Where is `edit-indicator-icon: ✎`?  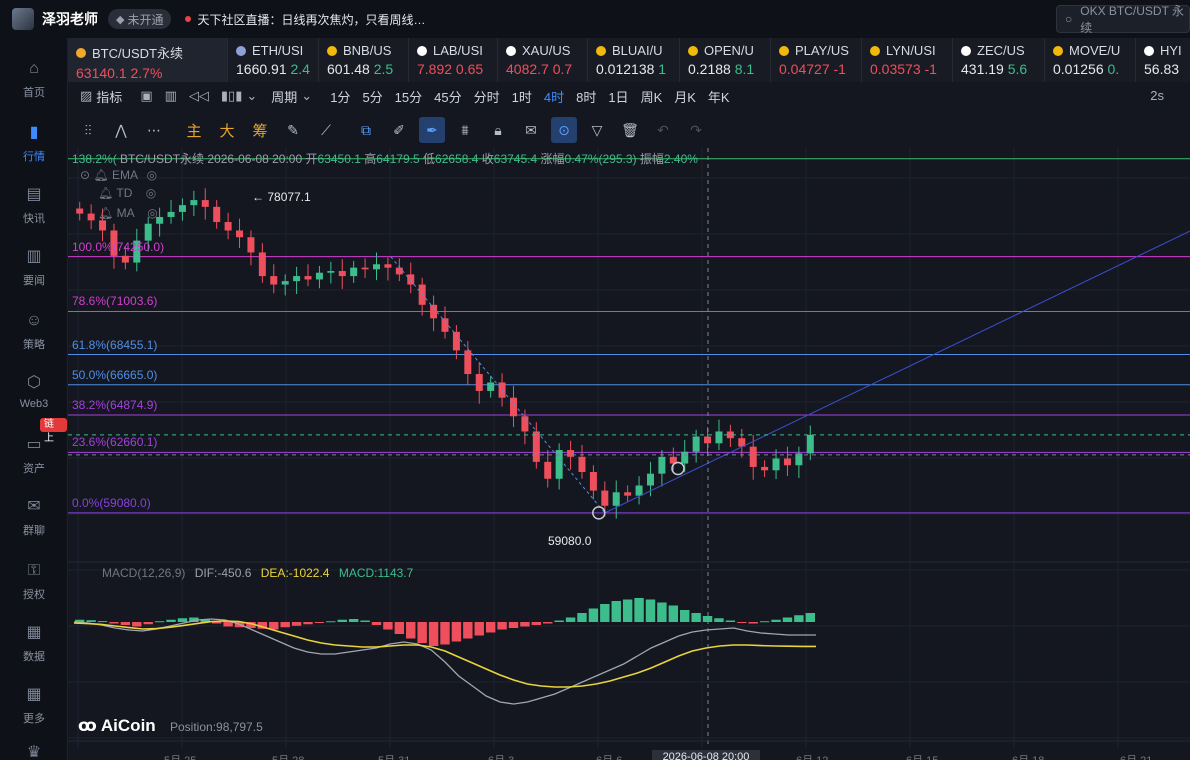 edit-indicator-icon: ✎ is located at coordinates (293, 130).